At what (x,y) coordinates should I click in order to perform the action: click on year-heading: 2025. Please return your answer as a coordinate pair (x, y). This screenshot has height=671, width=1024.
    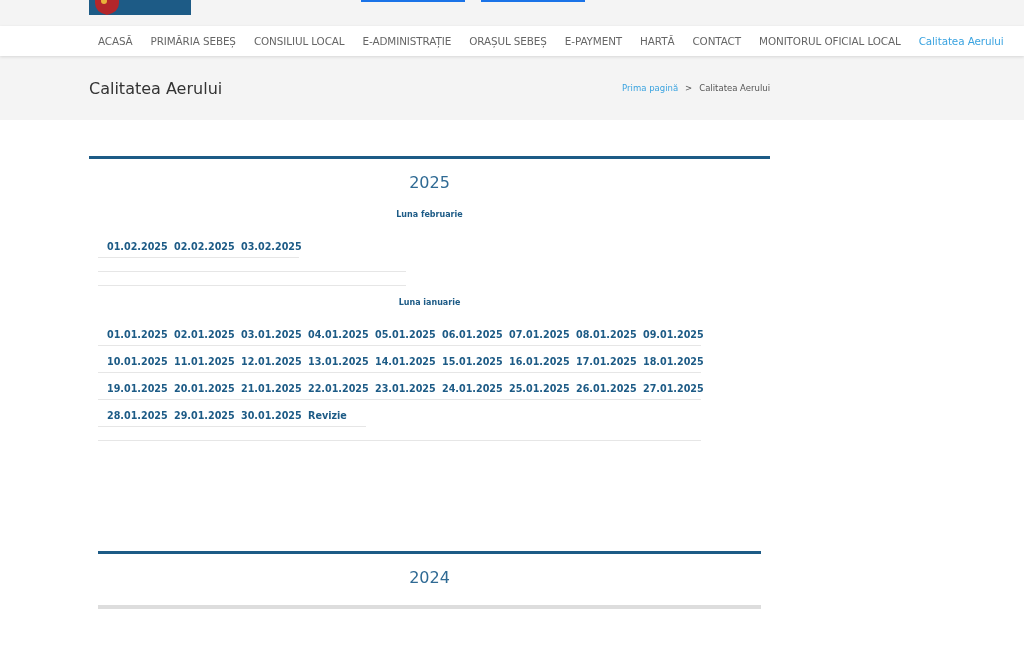
    Looking at the image, I should click on (429, 182).